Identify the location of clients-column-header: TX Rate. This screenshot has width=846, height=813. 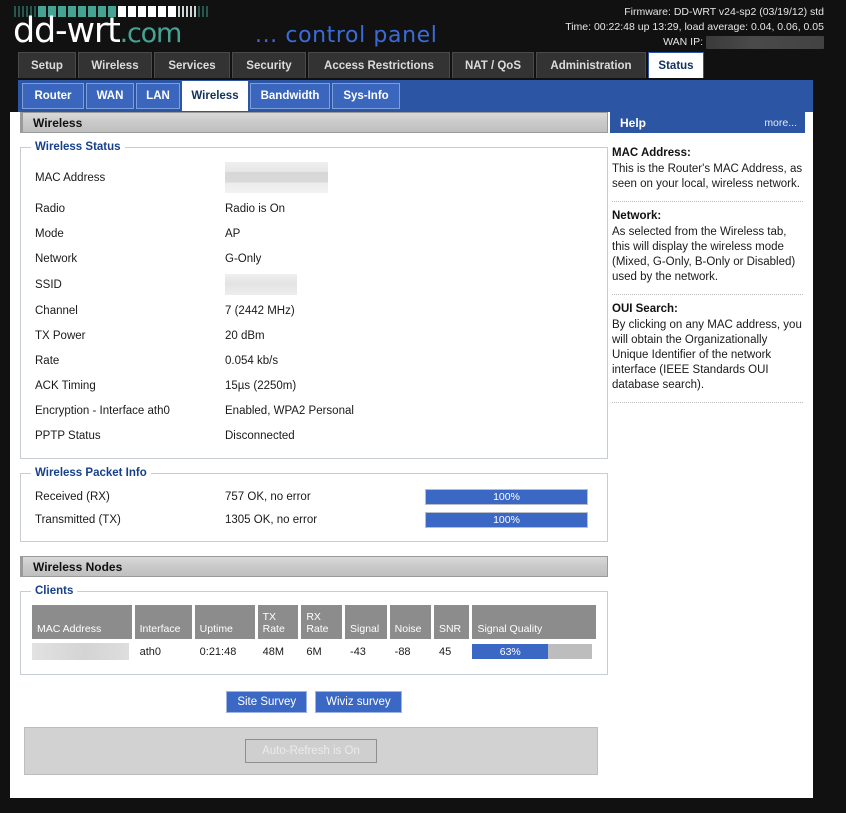
(278, 622).